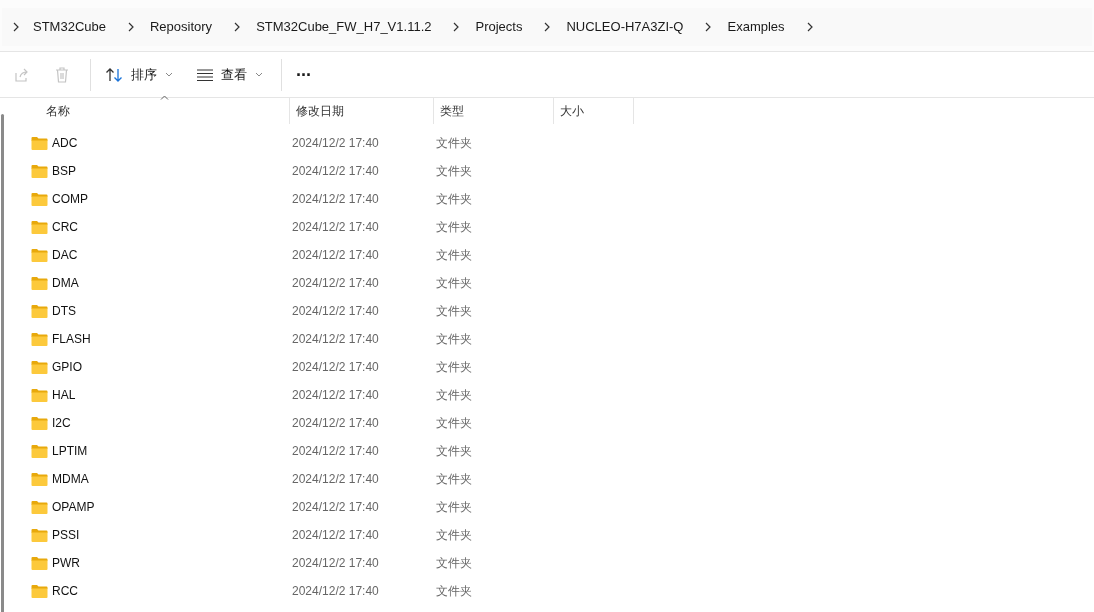 Image resolution: width=1094 pixels, height=612 pixels. I want to click on column-header: 类型, so click(452, 111).